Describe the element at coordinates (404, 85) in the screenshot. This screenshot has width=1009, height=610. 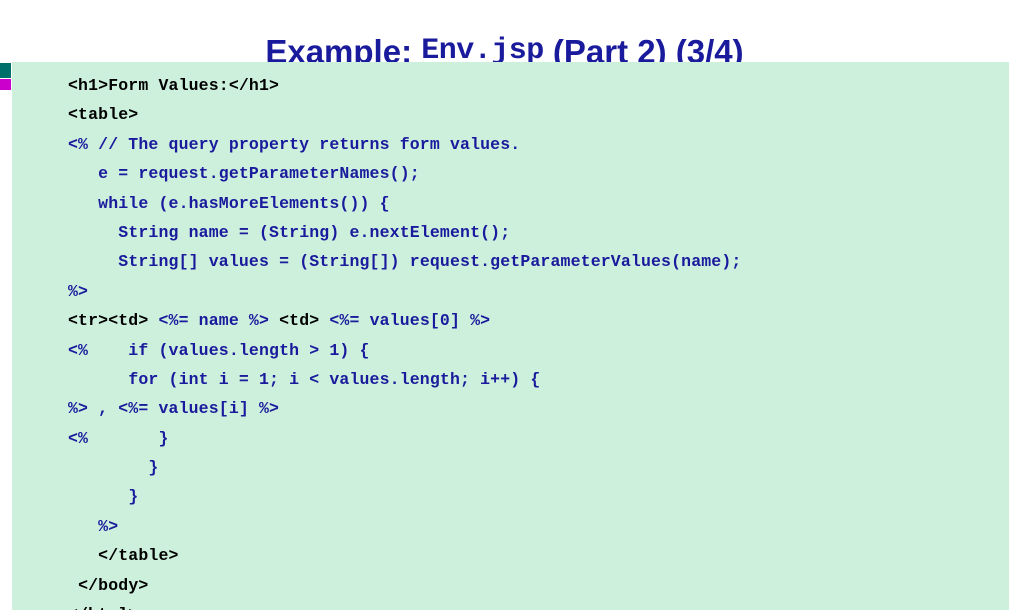
I see `code-line: <h1>Form Values:</h1>` at that location.